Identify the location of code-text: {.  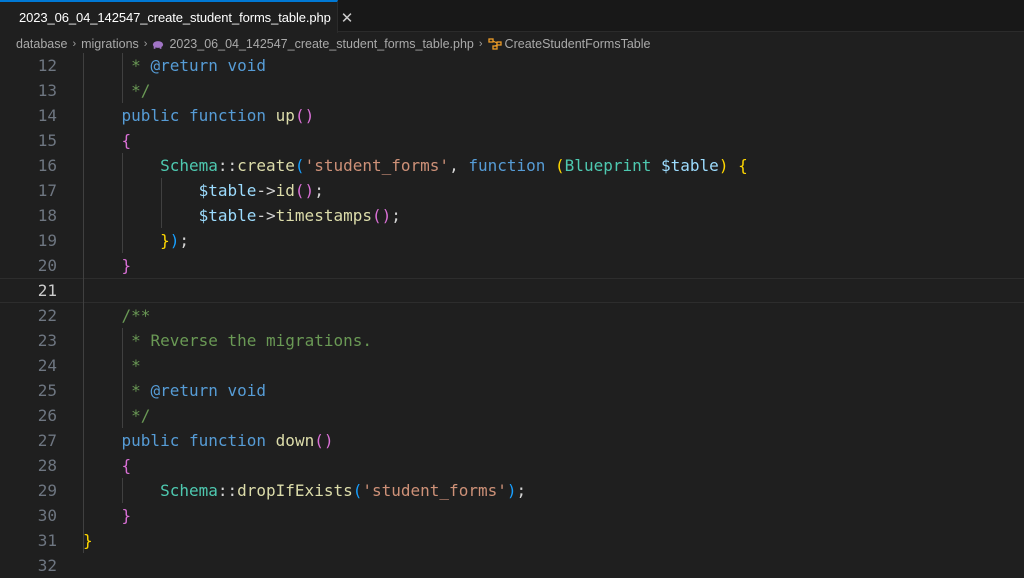
(107, 465).